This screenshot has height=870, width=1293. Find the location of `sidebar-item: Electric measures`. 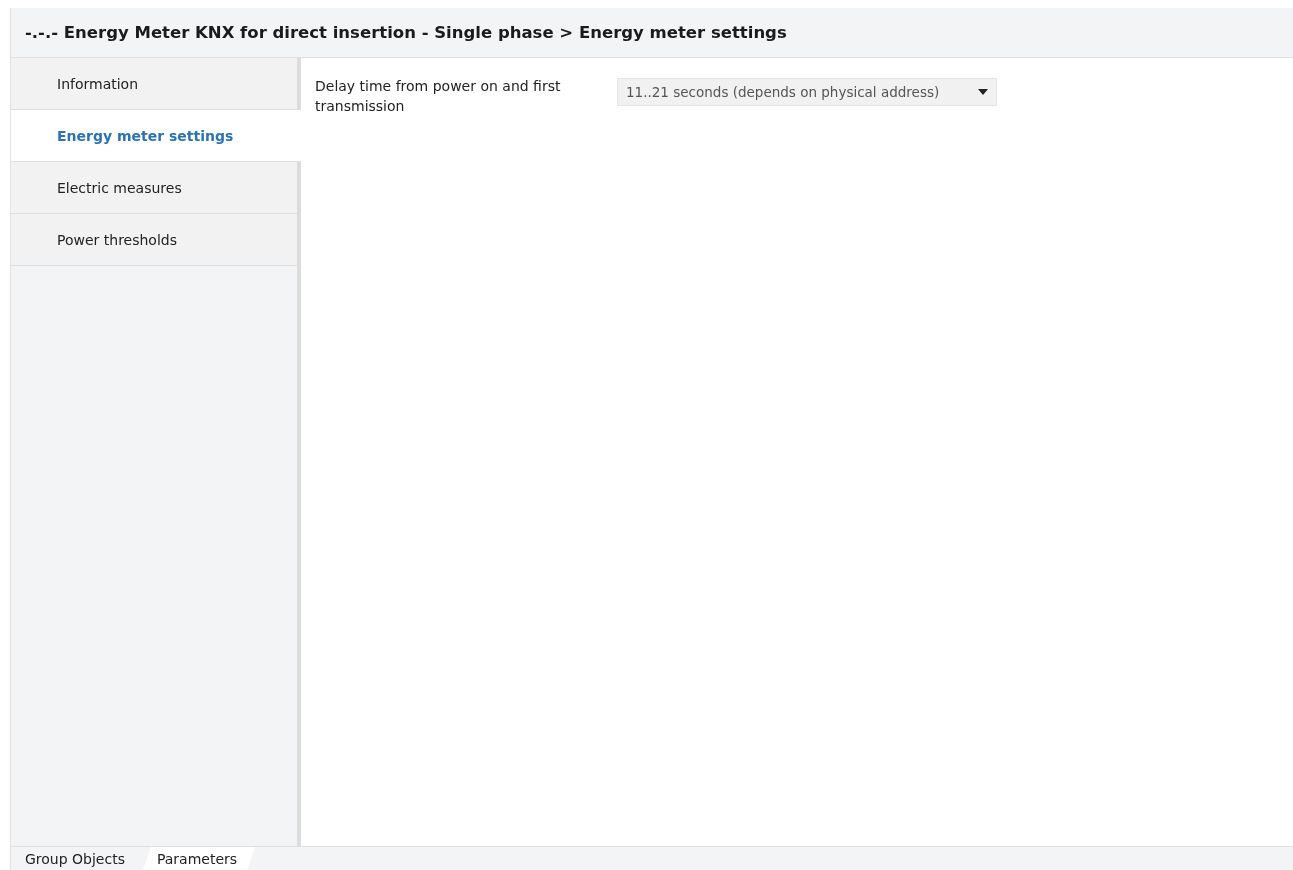

sidebar-item: Electric measures is located at coordinates (154, 188).